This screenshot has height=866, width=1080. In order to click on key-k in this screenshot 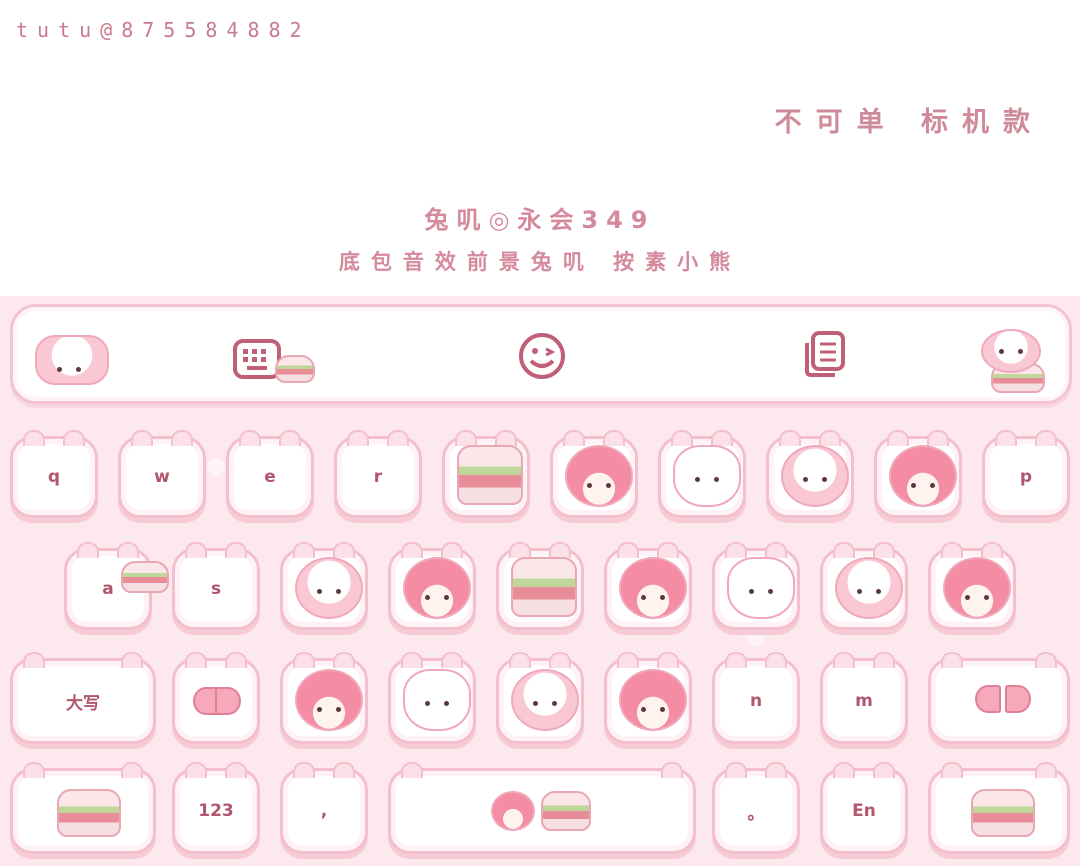, I will do `click(864, 586)`.